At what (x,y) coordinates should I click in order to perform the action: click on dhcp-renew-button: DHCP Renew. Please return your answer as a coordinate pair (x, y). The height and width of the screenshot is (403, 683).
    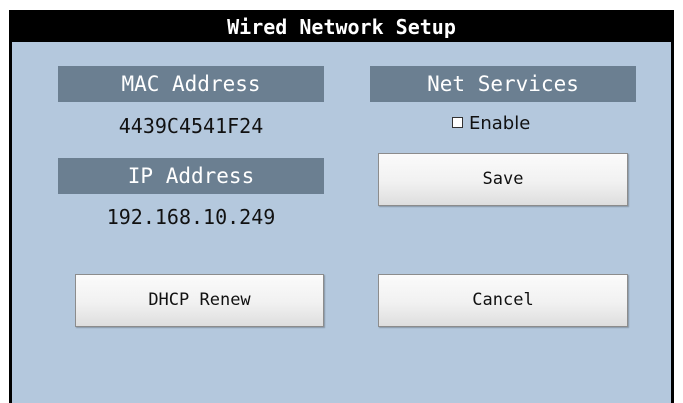
    Looking at the image, I should click on (199, 300).